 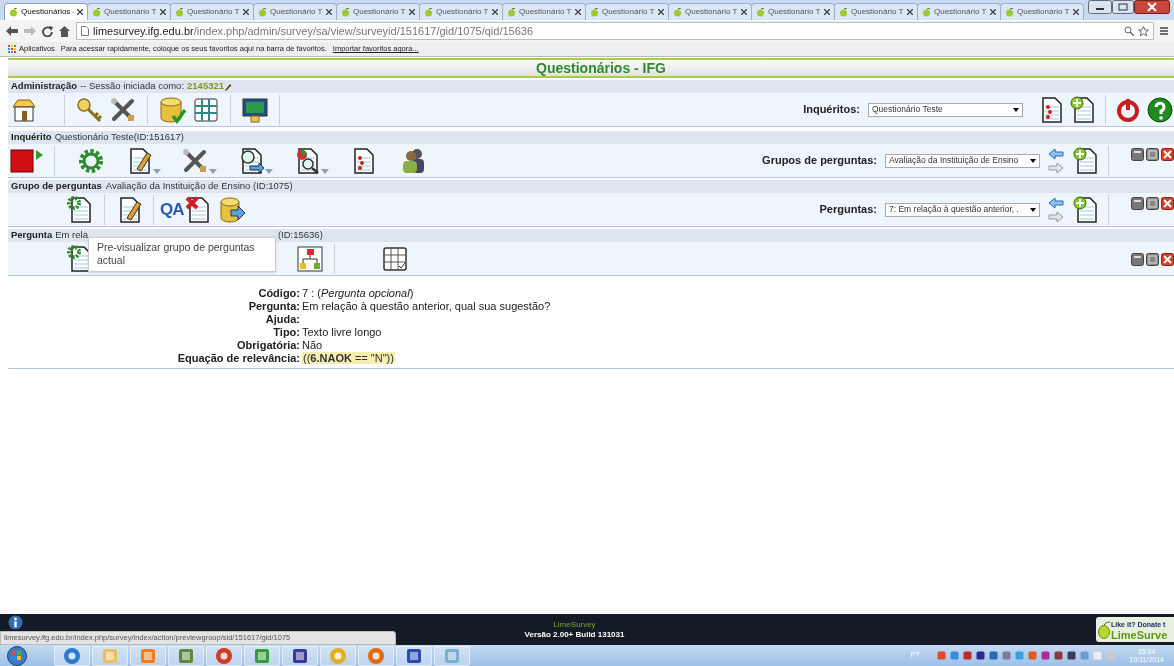 I want to click on question-dropdown: 7: Em relação à questão anterior, ., so click(x=962, y=209).